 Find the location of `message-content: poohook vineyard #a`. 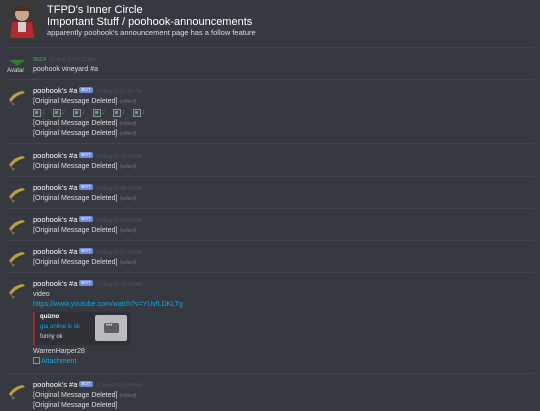

message-content: poohook vineyard #a is located at coordinates (65, 69).